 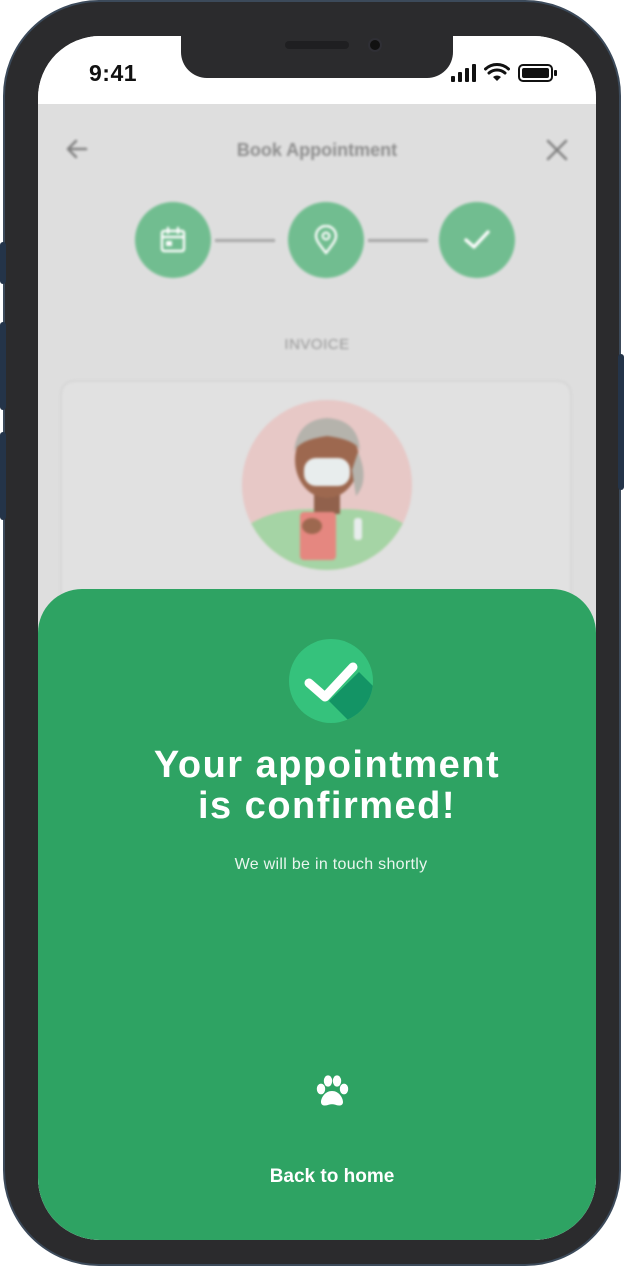 What do you see at coordinates (3, 366) in the screenshot?
I see `volume-up-button` at bounding box center [3, 366].